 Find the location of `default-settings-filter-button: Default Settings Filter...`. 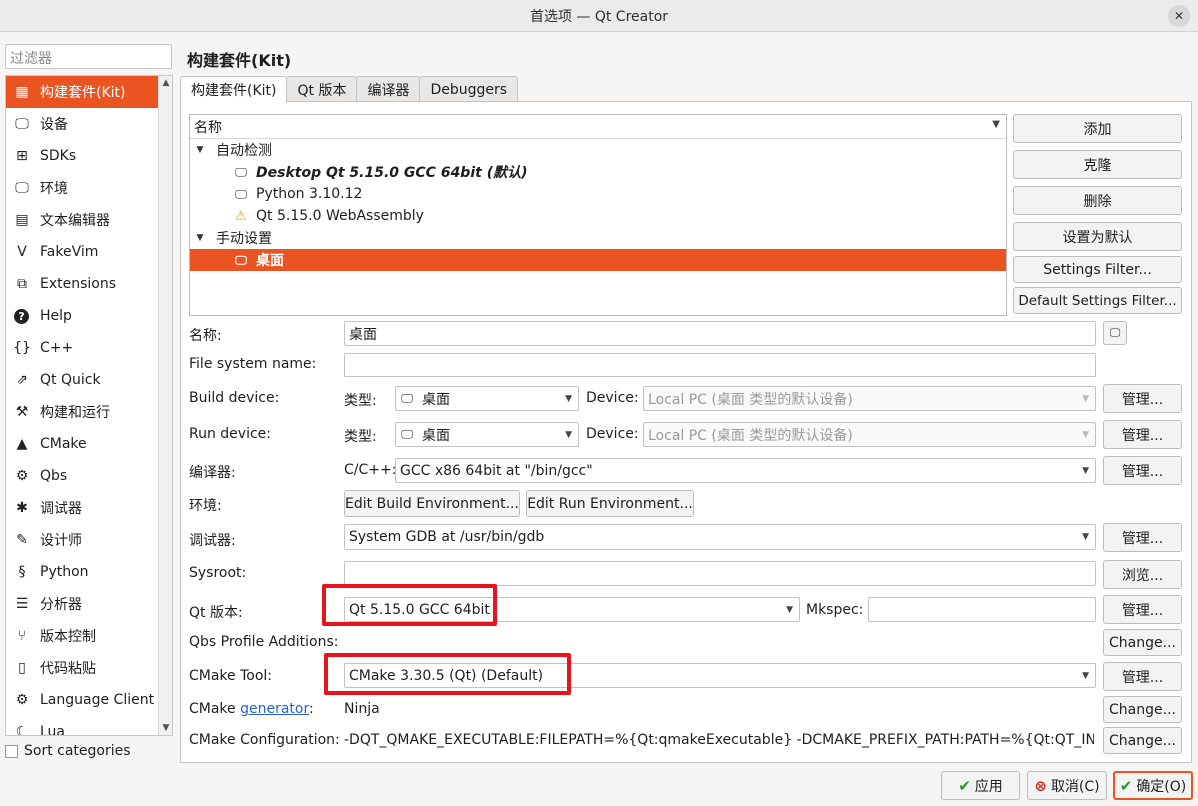

default-settings-filter-button: Default Settings Filter... is located at coordinates (1097, 300).